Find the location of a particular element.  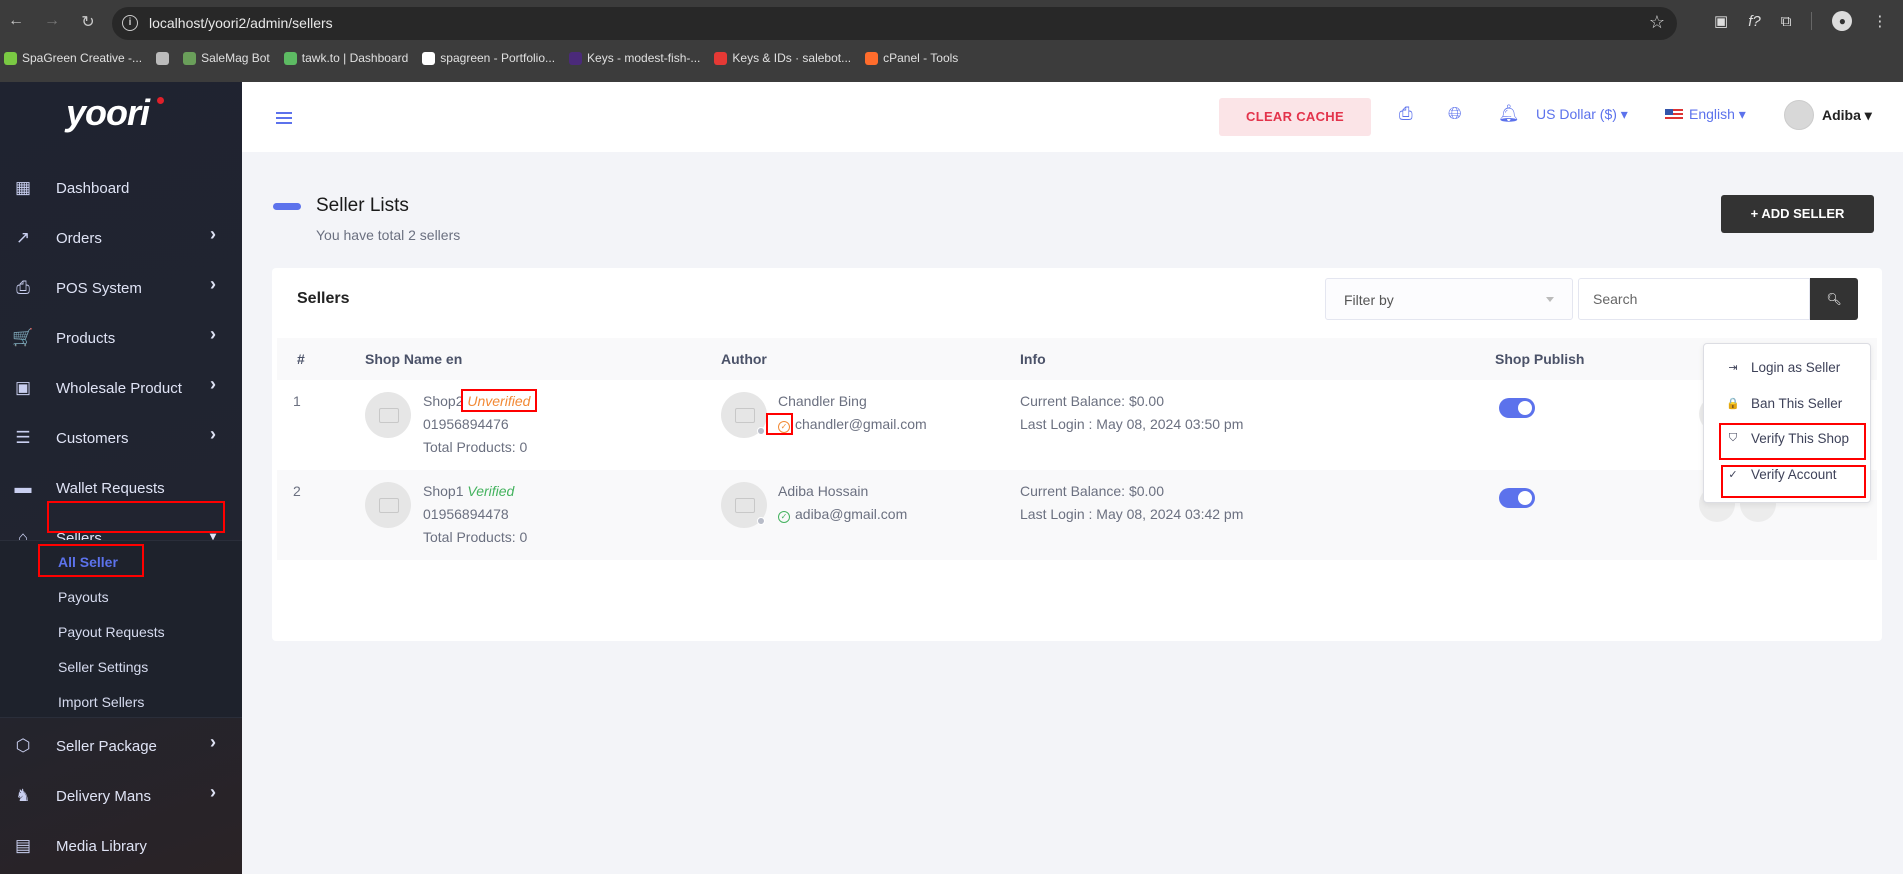

author-cell: Adiba Hossain ✓ adiba@gmail.com is located at coordinates (842, 503).